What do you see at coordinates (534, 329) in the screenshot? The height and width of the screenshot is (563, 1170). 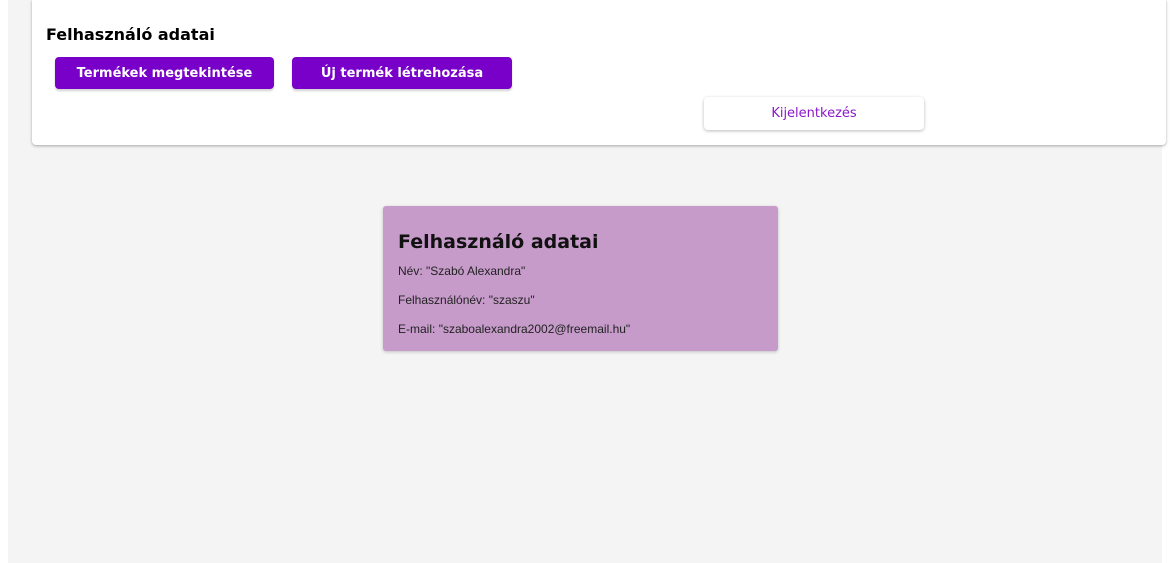 I see `user-email-value: "szaboalexandra2002@freemail.hu"` at bounding box center [534, 329].